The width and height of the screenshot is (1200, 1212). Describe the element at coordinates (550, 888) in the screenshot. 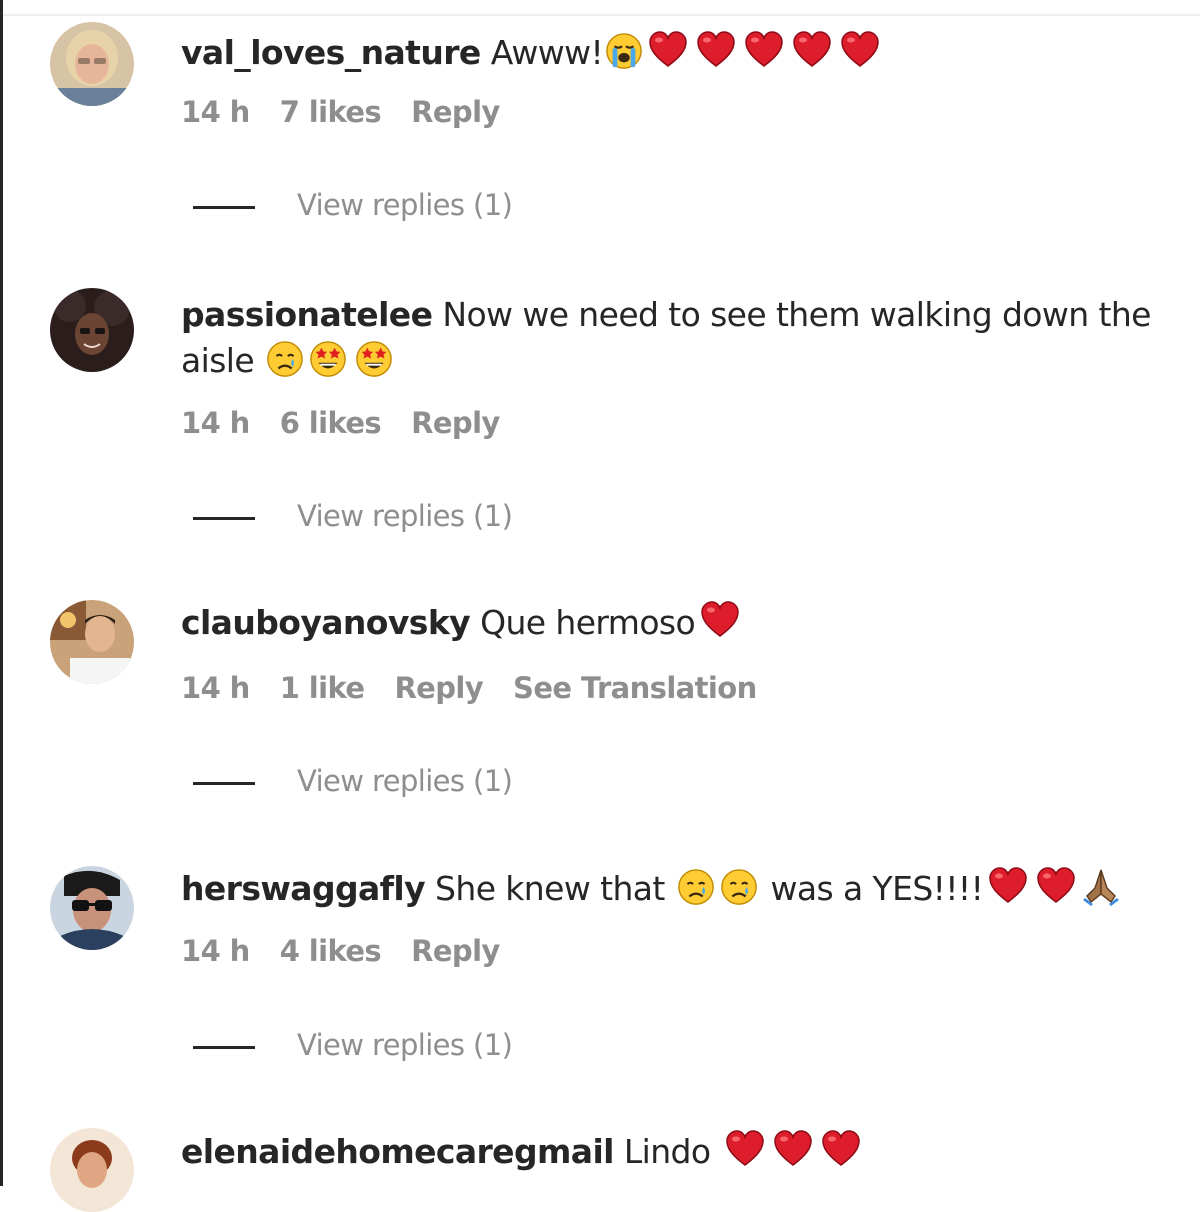

I see `comment-text-before: She knew that` at that location.